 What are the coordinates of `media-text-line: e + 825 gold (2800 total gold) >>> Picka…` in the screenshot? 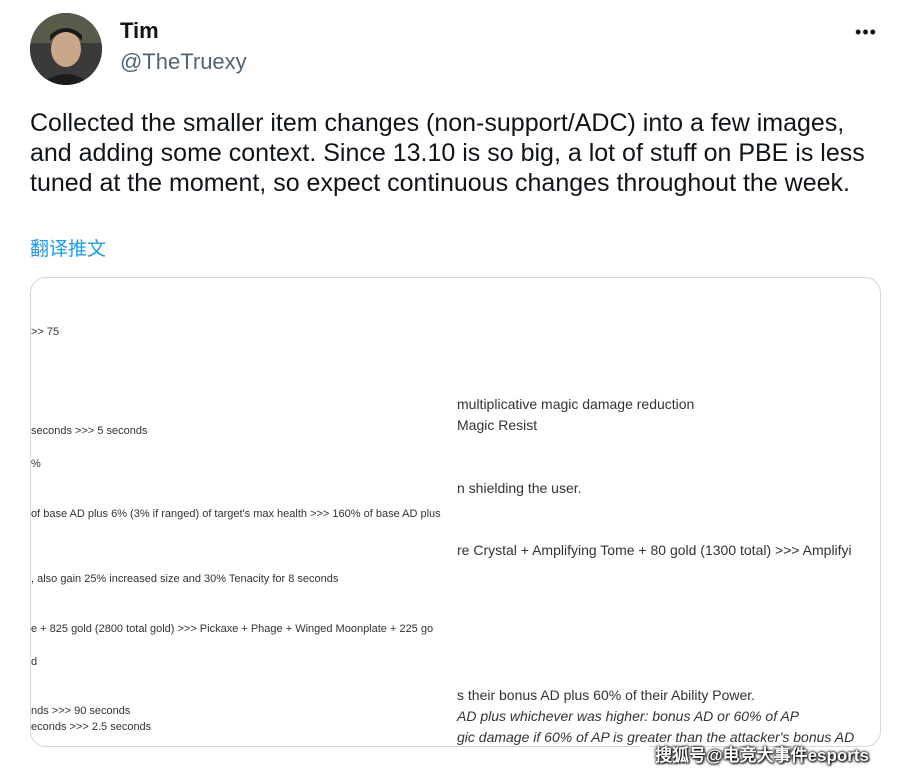 It's located at (232, 629).